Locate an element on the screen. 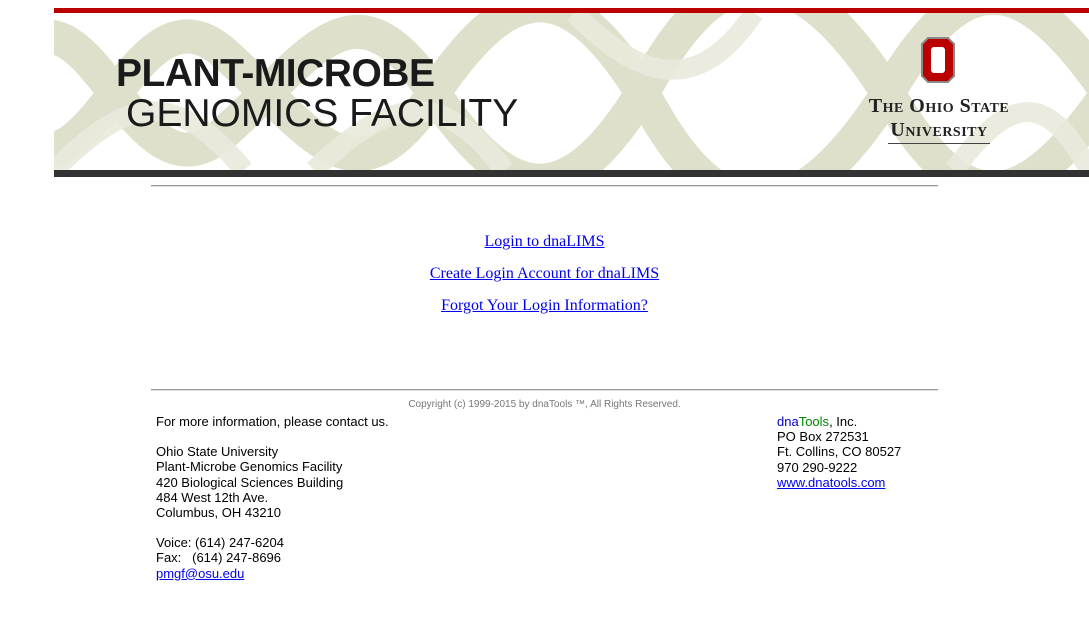 The height and width of the screenshot is (634, 1089). footer-divider is located at coordinates (544, 390).